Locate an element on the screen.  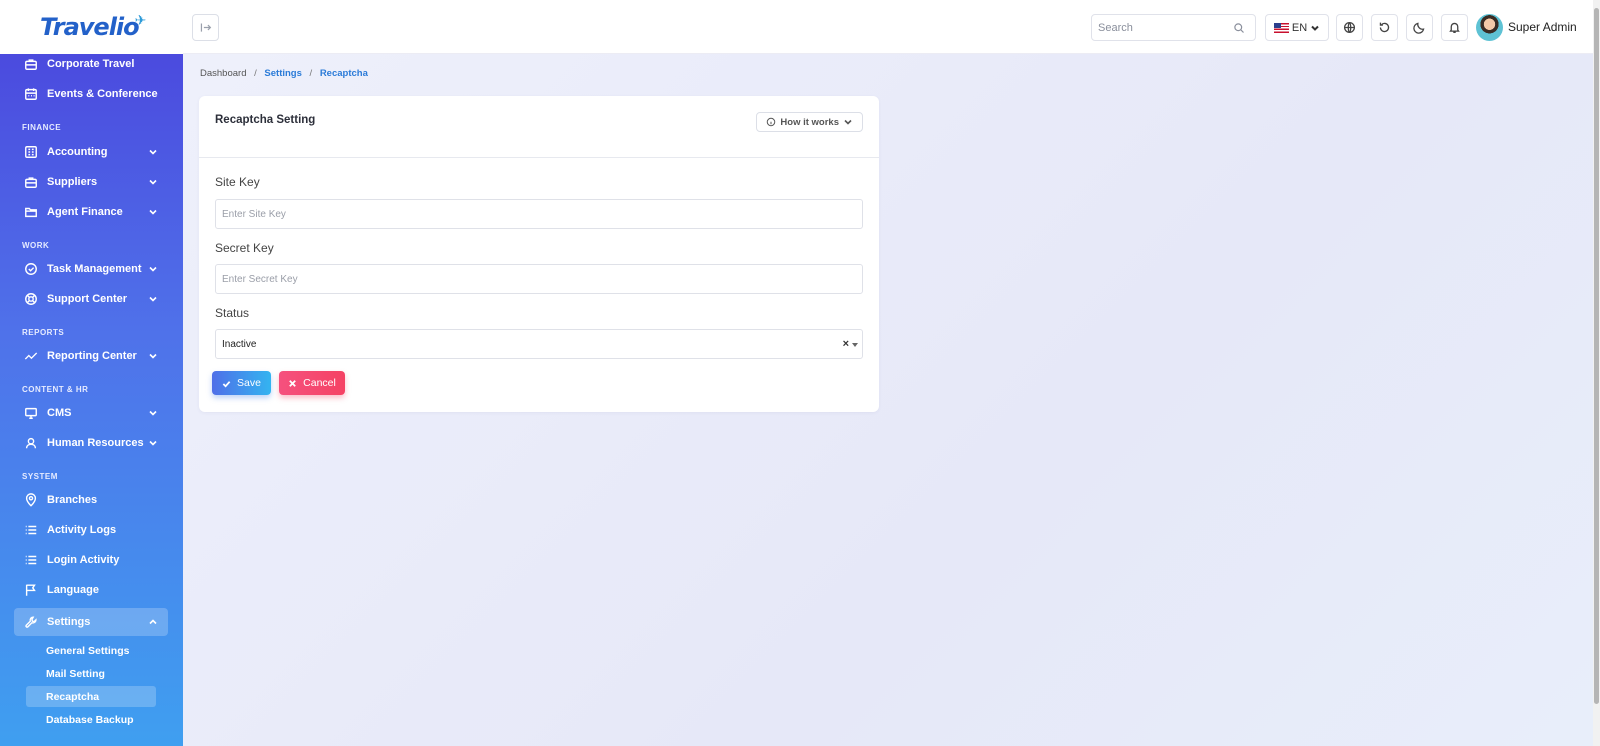
refresh-icon is located at coordinates (1384, 27).